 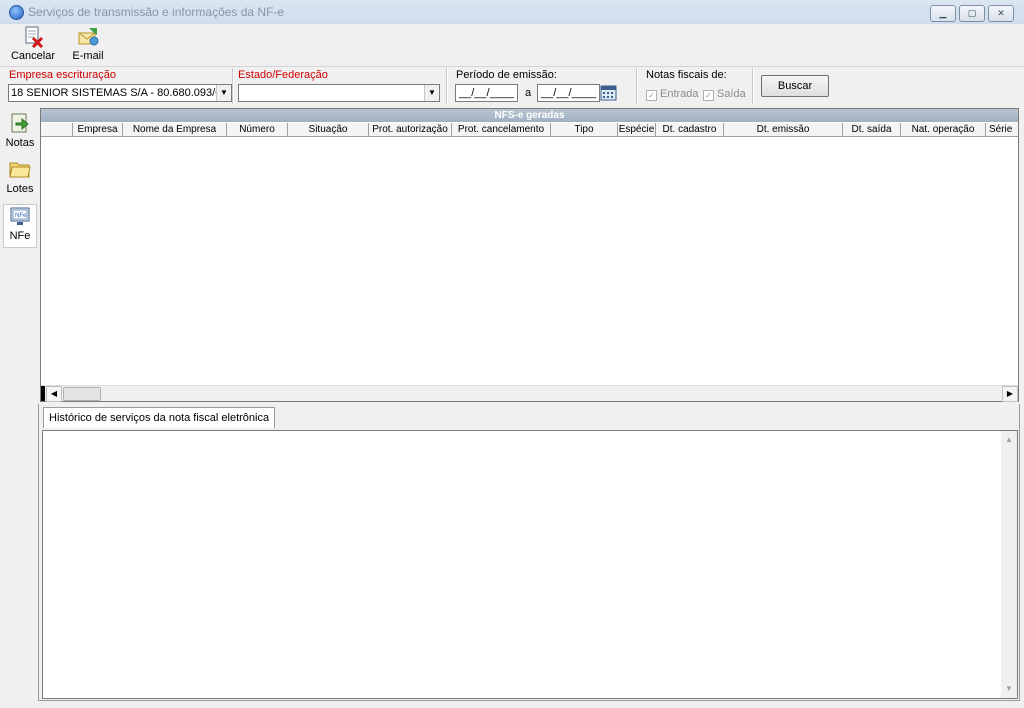 What do you see at coordinates (16, 12) in the screenshot?
I see `app-globe-icon` at bounding box center [16, 12].